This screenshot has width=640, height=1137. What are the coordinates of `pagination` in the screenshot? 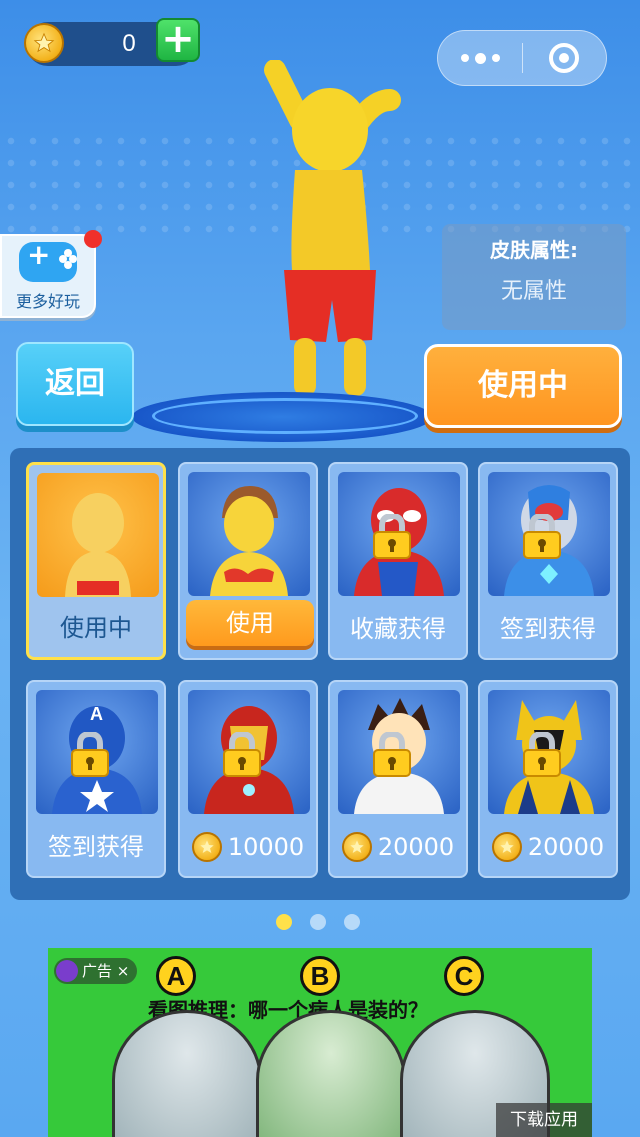 It's located at (318, 922).